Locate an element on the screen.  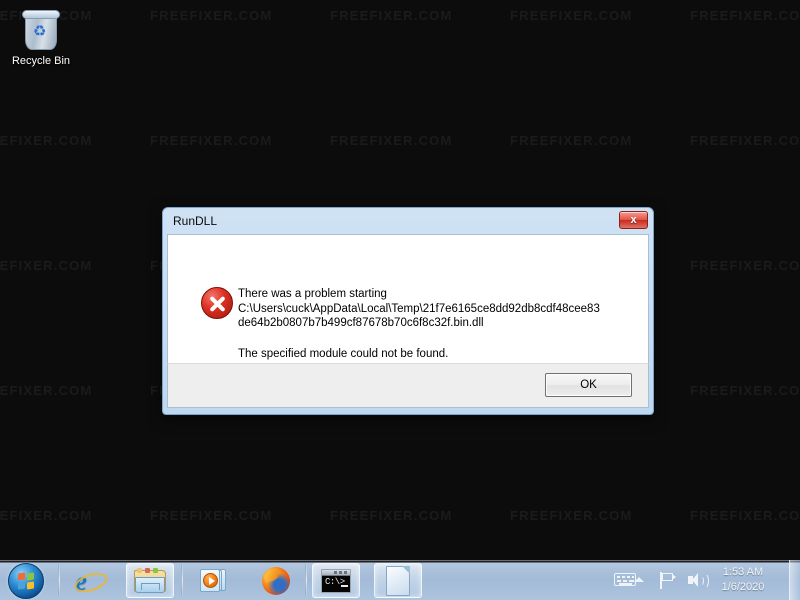
dialog-title-bar: RunDLL x is located at coordinates (408, 221).